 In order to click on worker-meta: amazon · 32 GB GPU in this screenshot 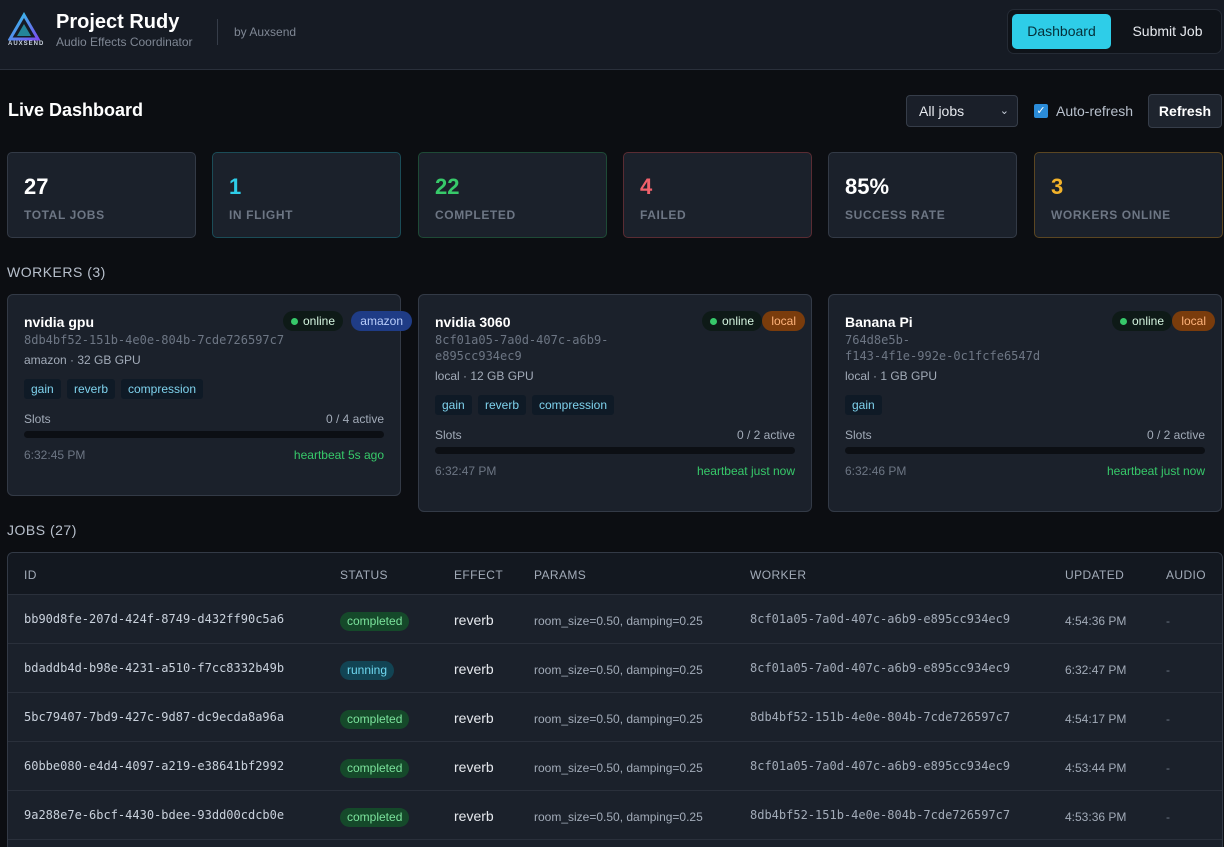, I will do `click(82, 360)`.